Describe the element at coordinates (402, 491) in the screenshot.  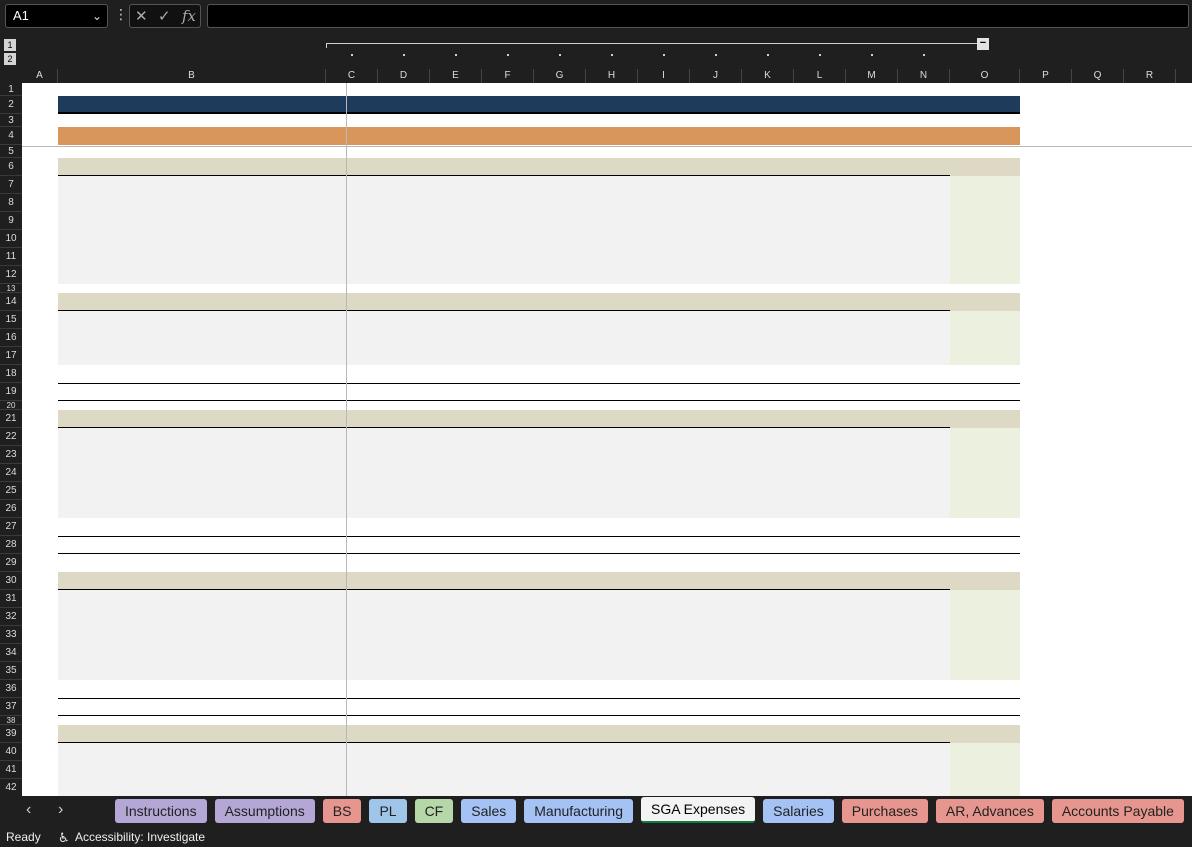
I see `row-25-value-mar` at that location.